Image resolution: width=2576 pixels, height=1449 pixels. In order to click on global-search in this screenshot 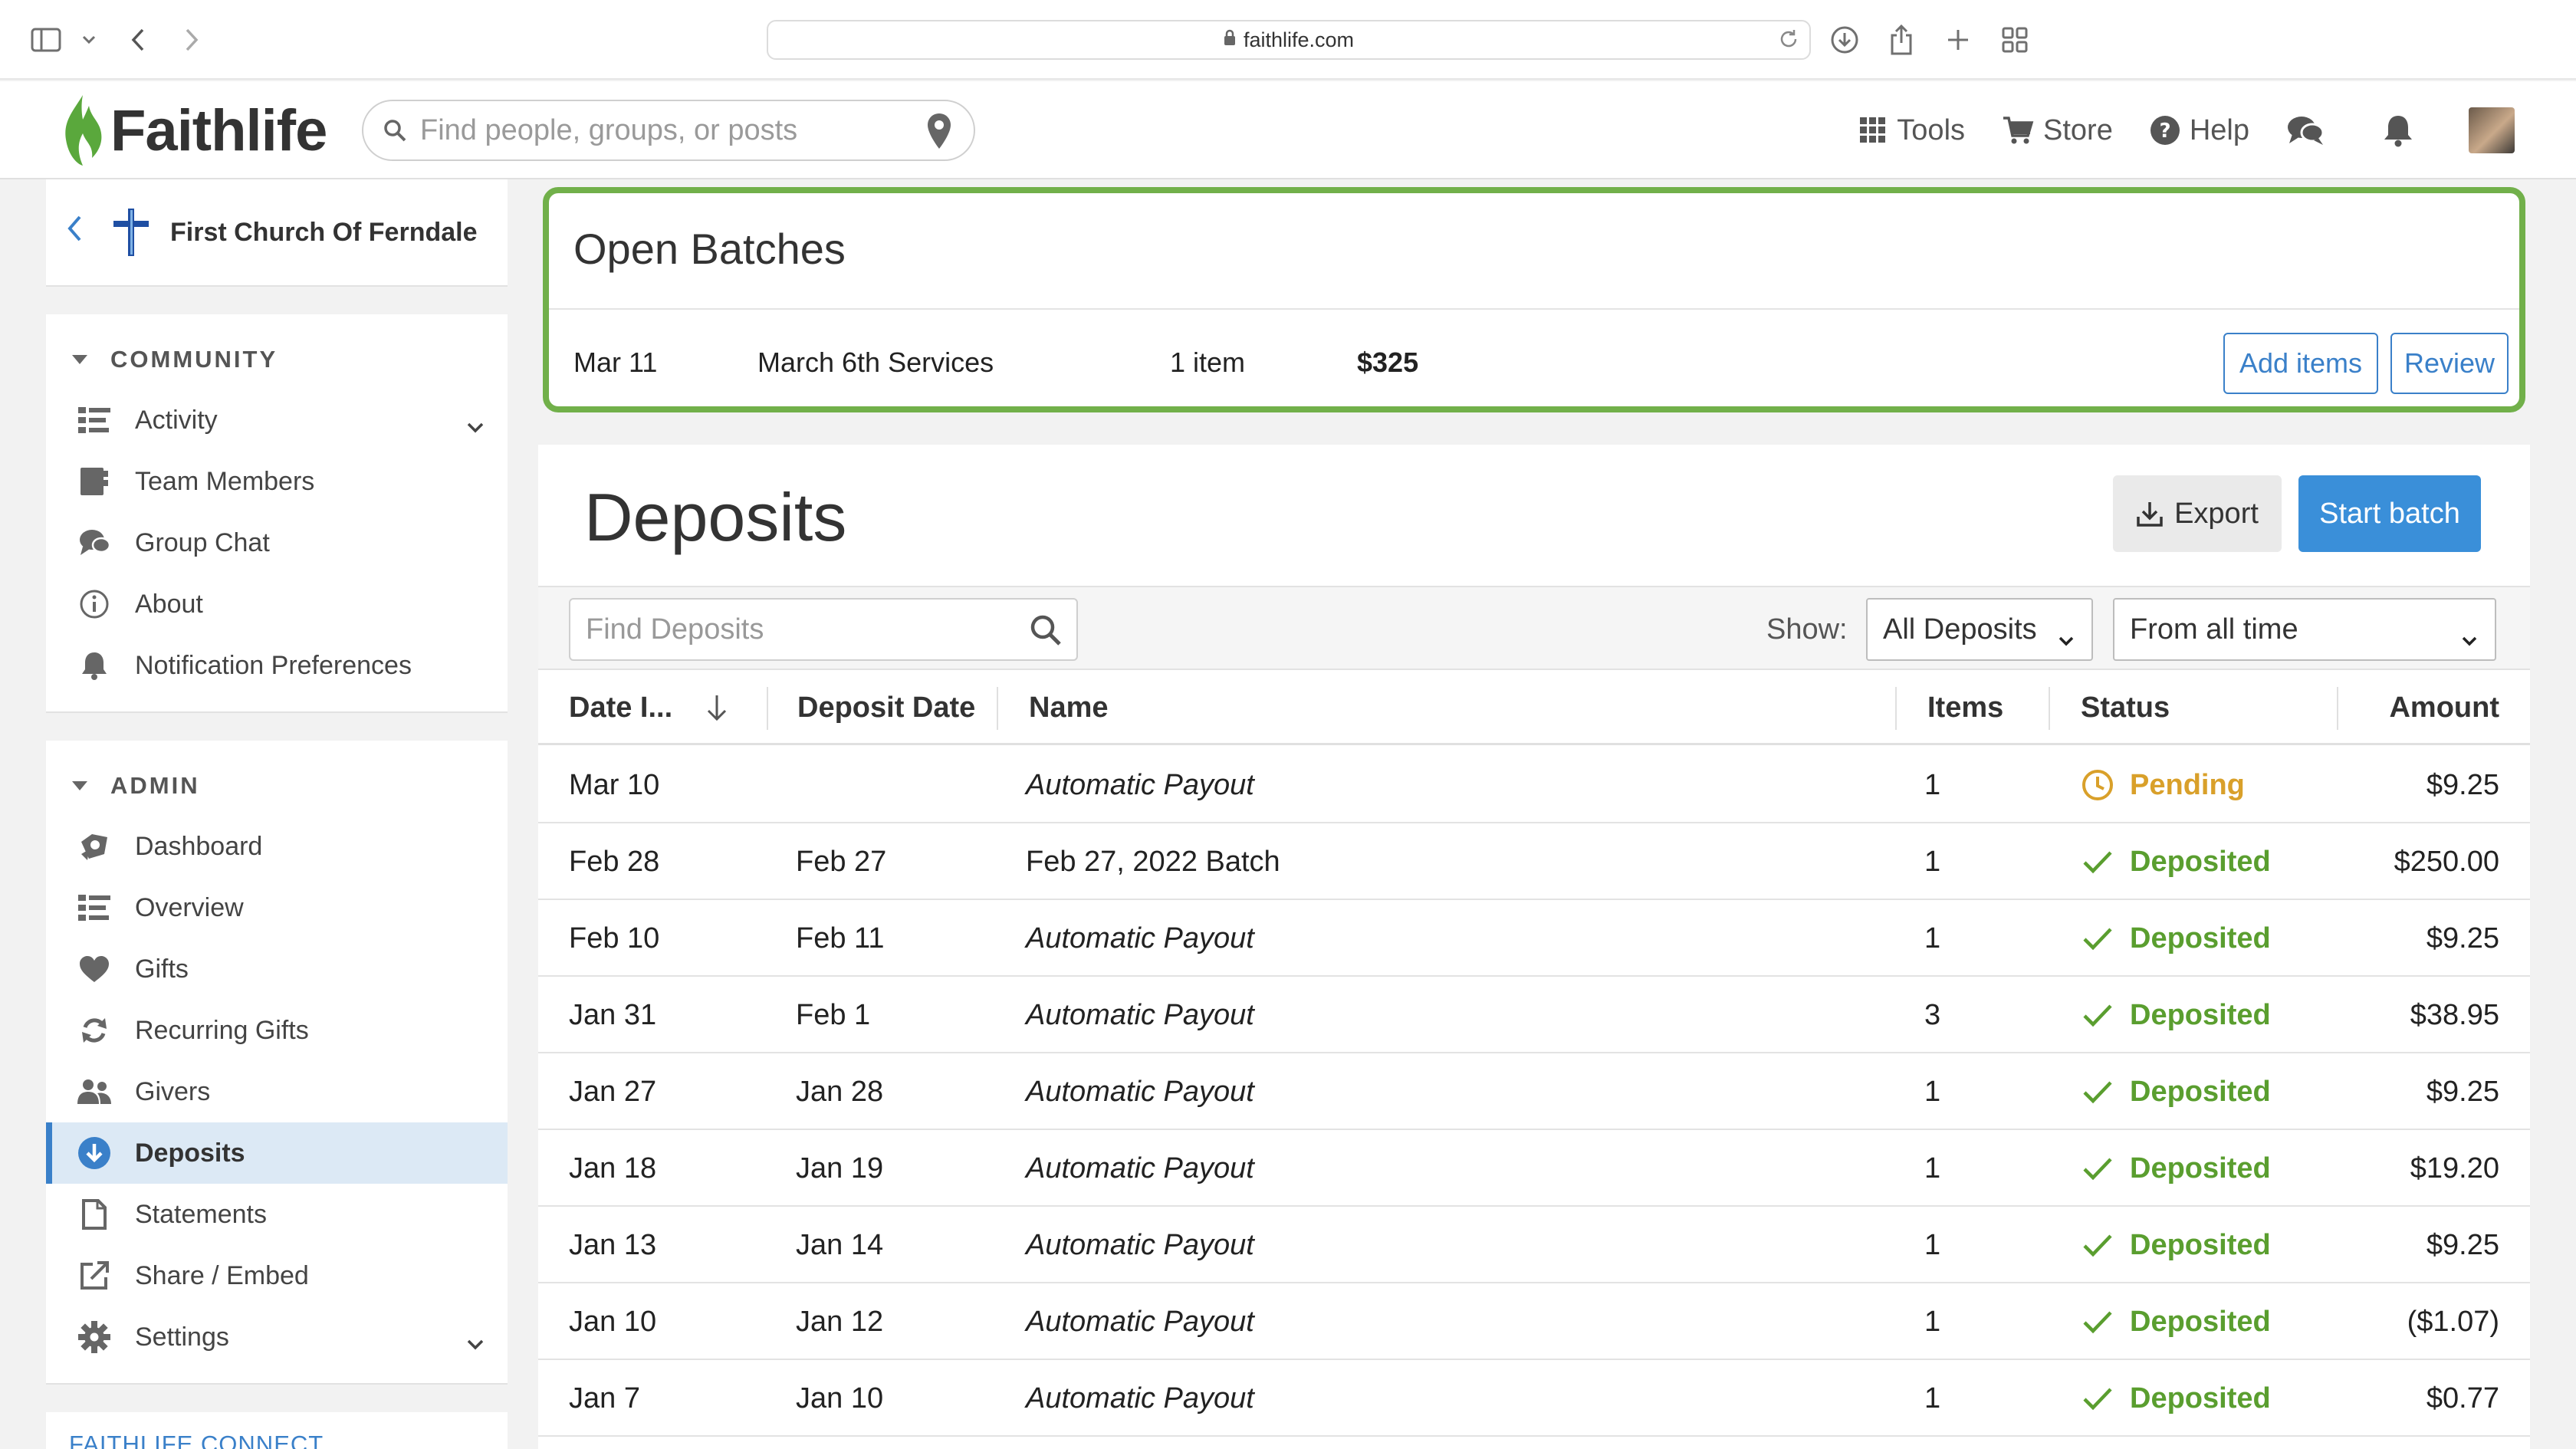, I will do `click(669, 131)`.